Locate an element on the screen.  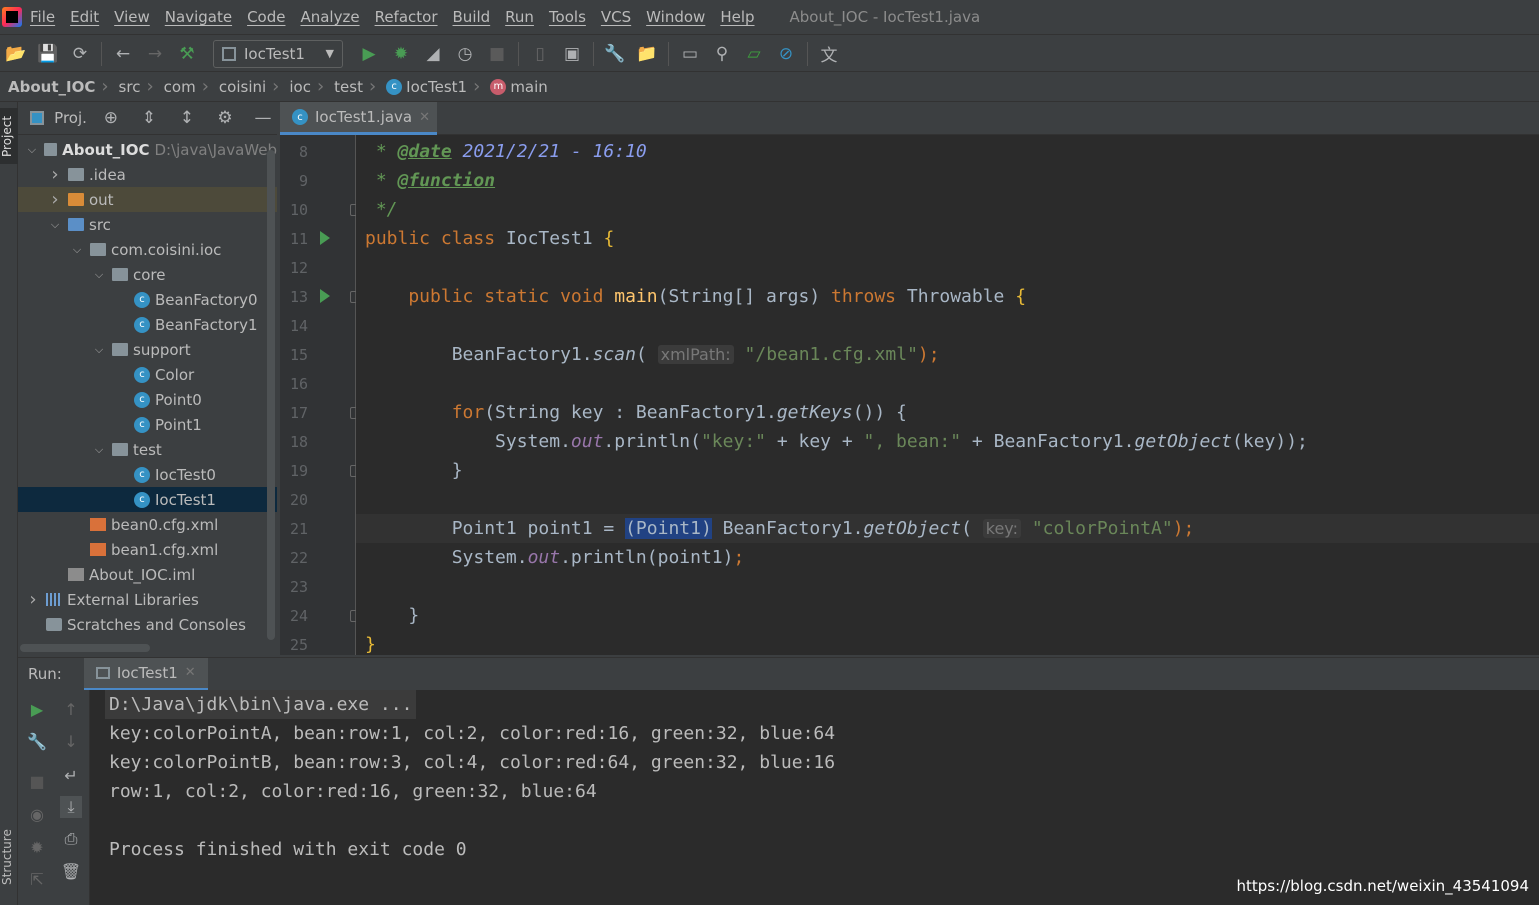
scroll-to-end-icon: ⤓ is located at coordinates (71, 807).